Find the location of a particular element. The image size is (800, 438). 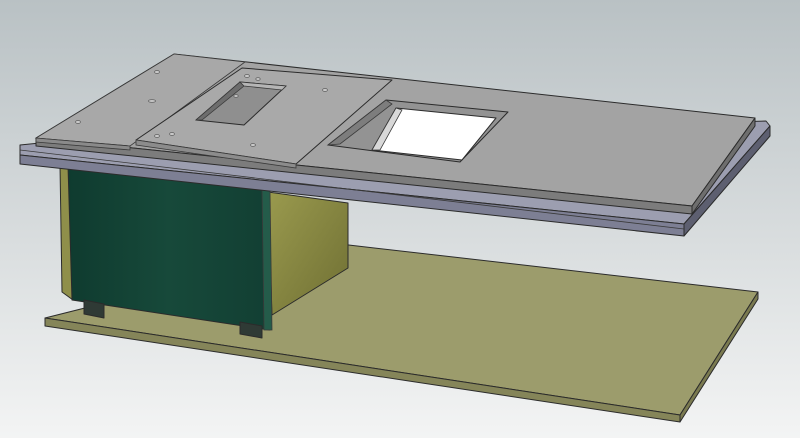

cabinet-front-edge is located at coordinates (267, 260).